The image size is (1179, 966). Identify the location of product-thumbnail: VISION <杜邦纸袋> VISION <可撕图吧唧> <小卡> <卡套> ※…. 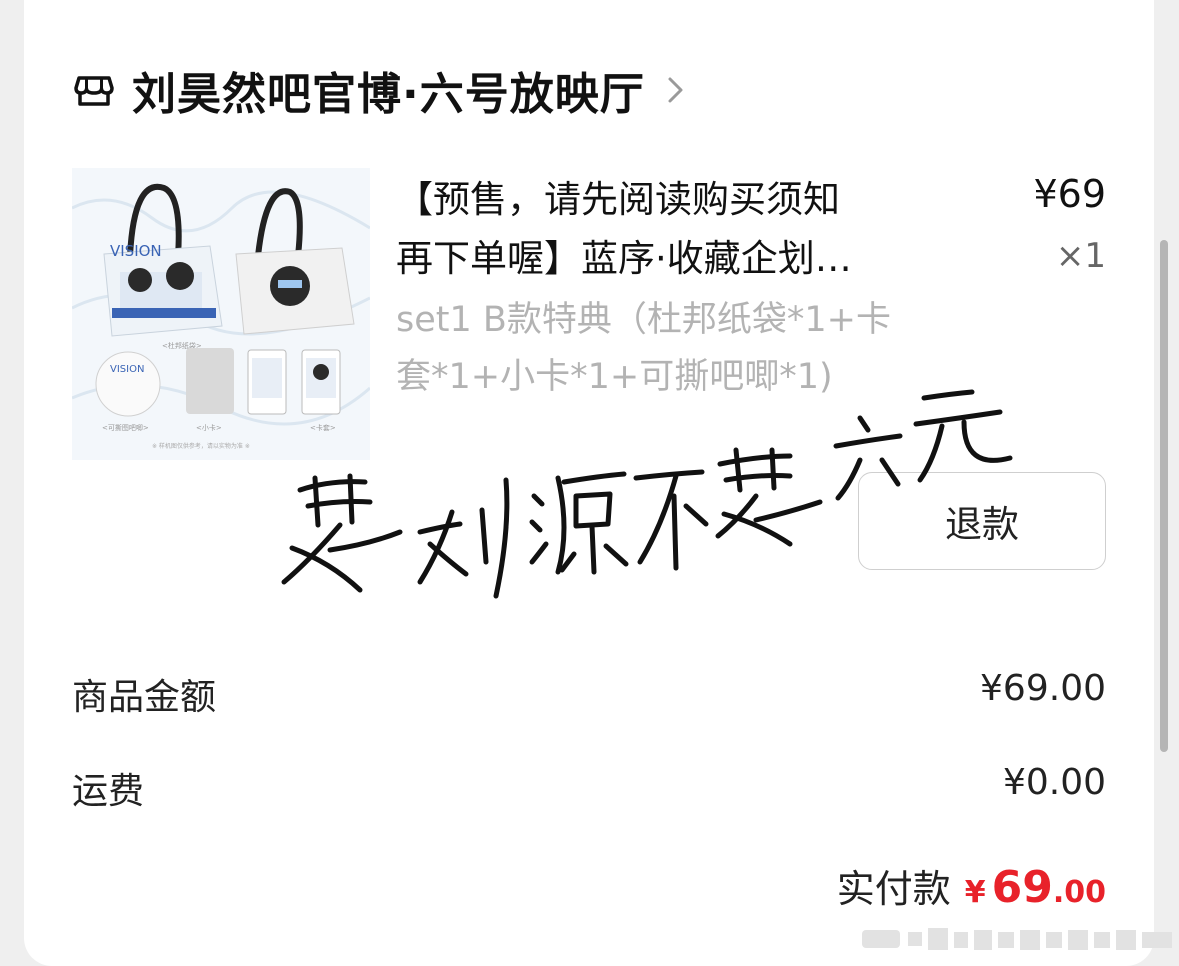
(221, 314).